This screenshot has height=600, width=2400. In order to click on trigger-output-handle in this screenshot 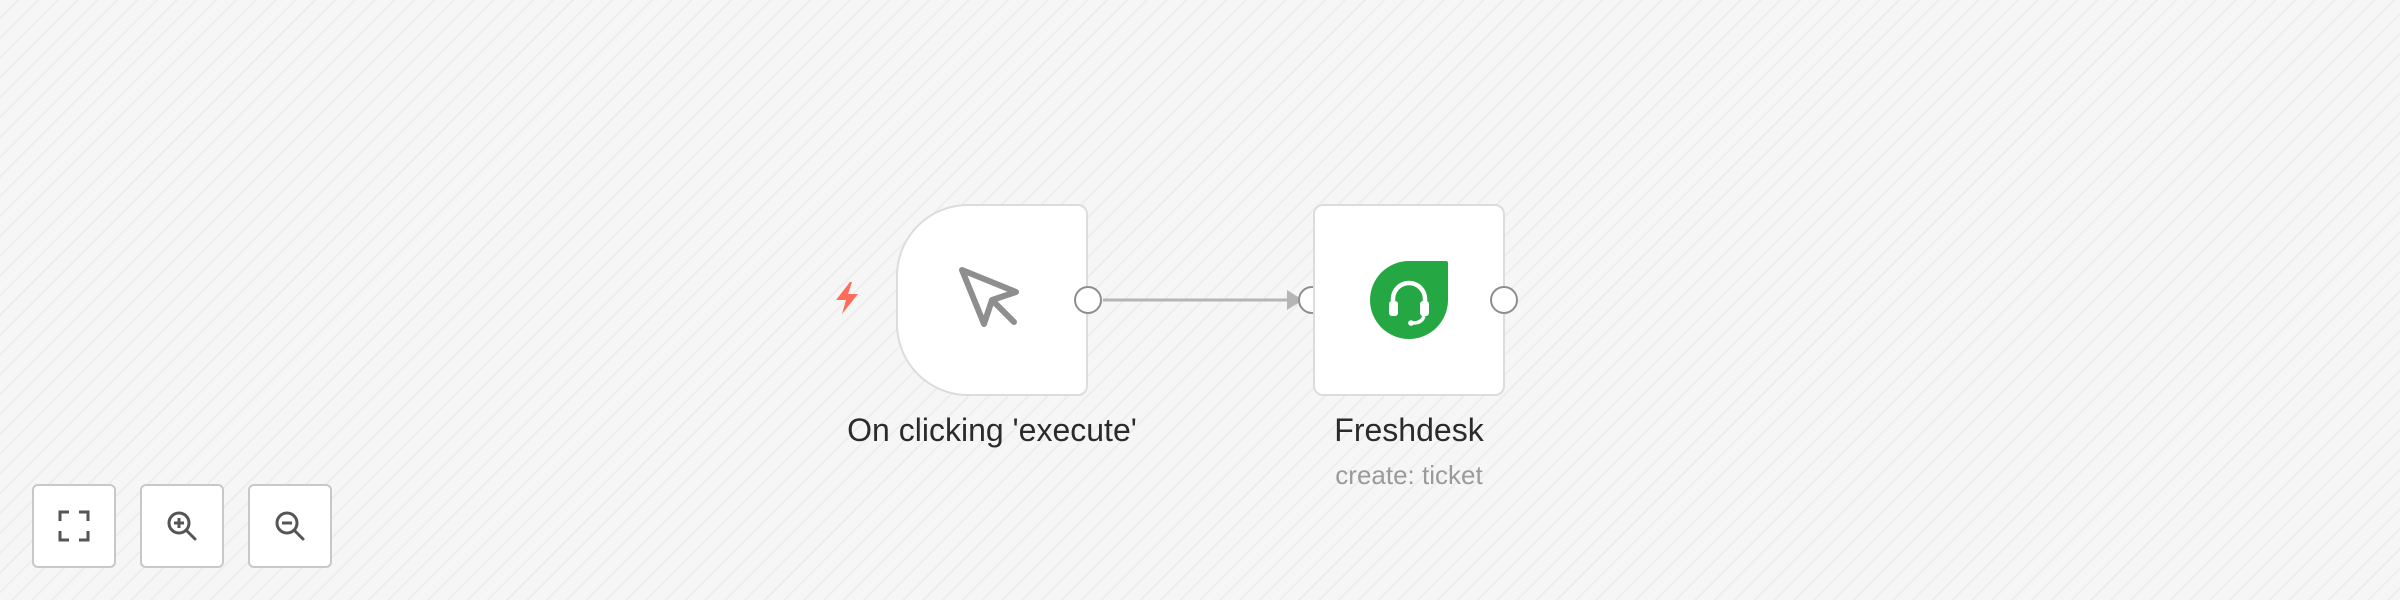, I will do `click(1088, 300)`.